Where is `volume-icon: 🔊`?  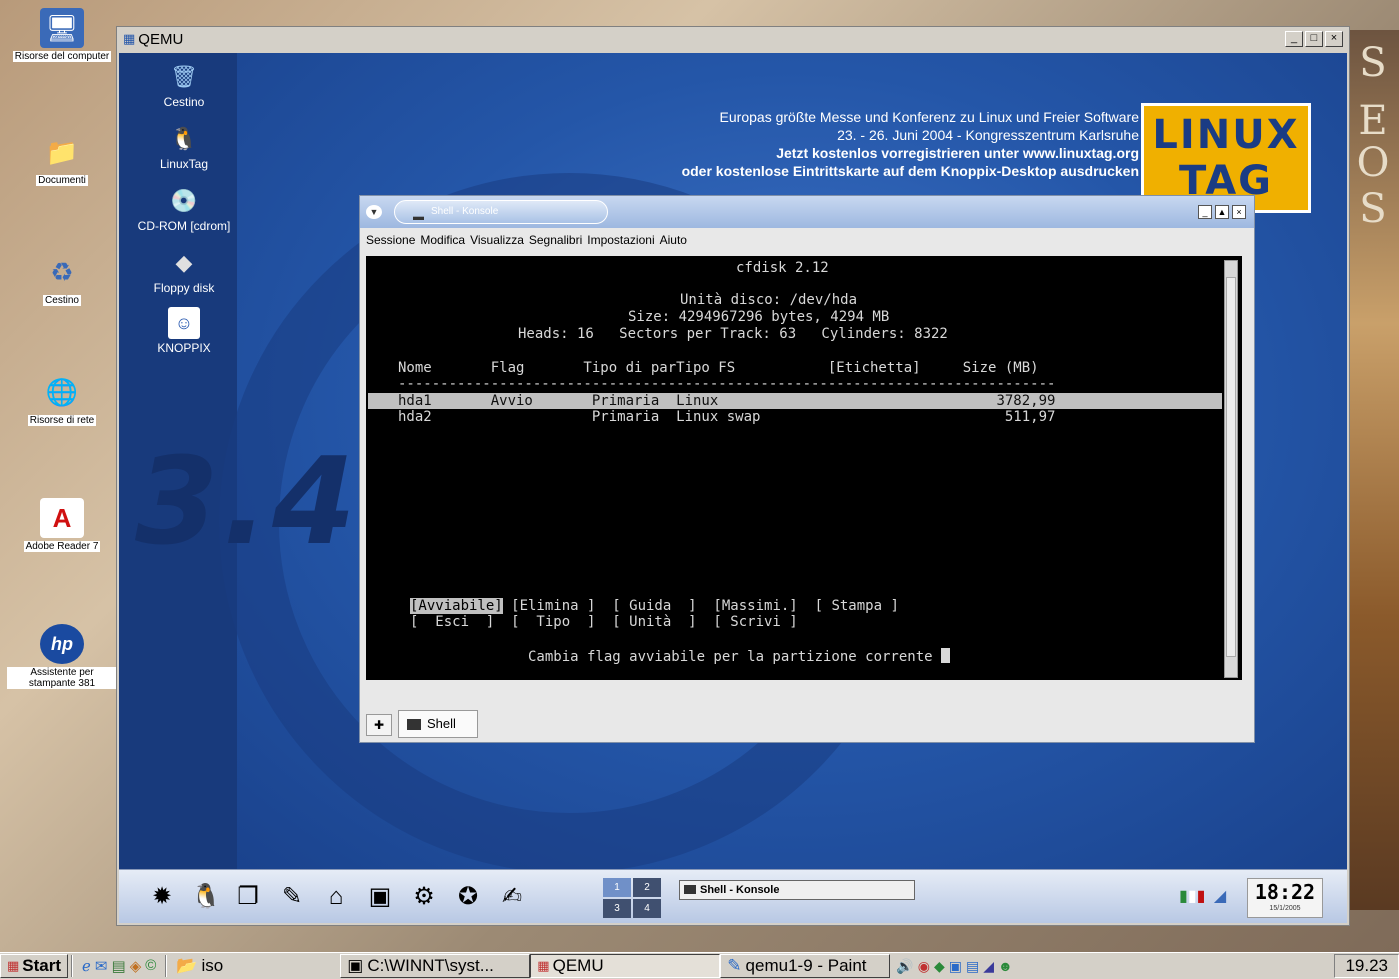
volume-icon: 🔊 is located at coordinates (904, 966).